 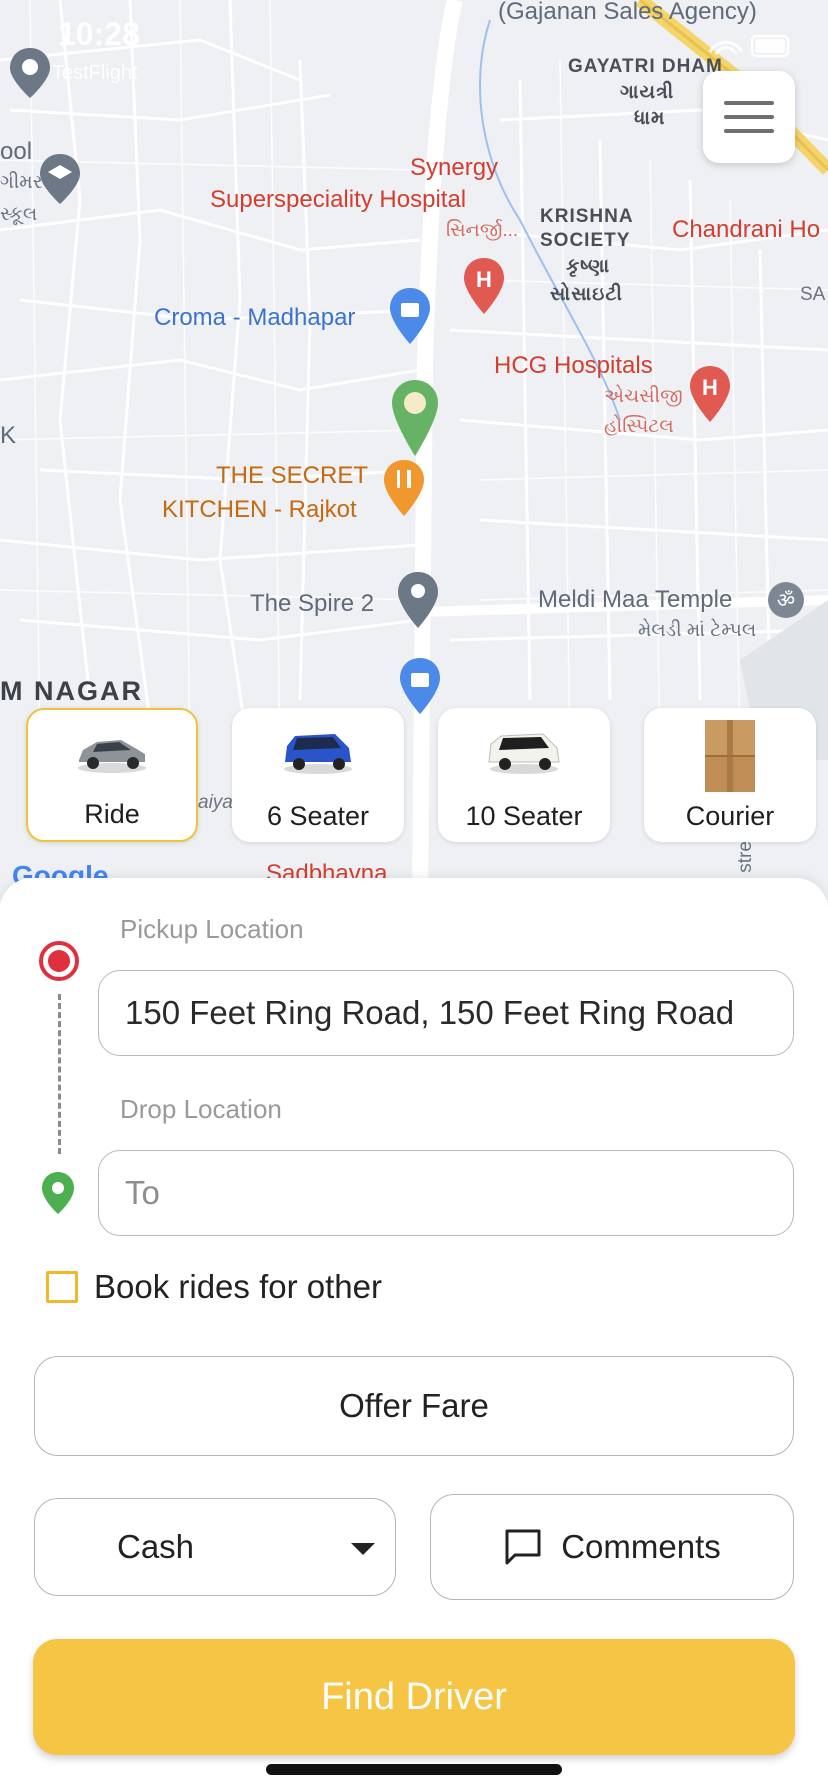 What do you see at coordinates (418, 602) in the screenshot?
I see `landmark-pin-icon` at bounding box center [418, 602].